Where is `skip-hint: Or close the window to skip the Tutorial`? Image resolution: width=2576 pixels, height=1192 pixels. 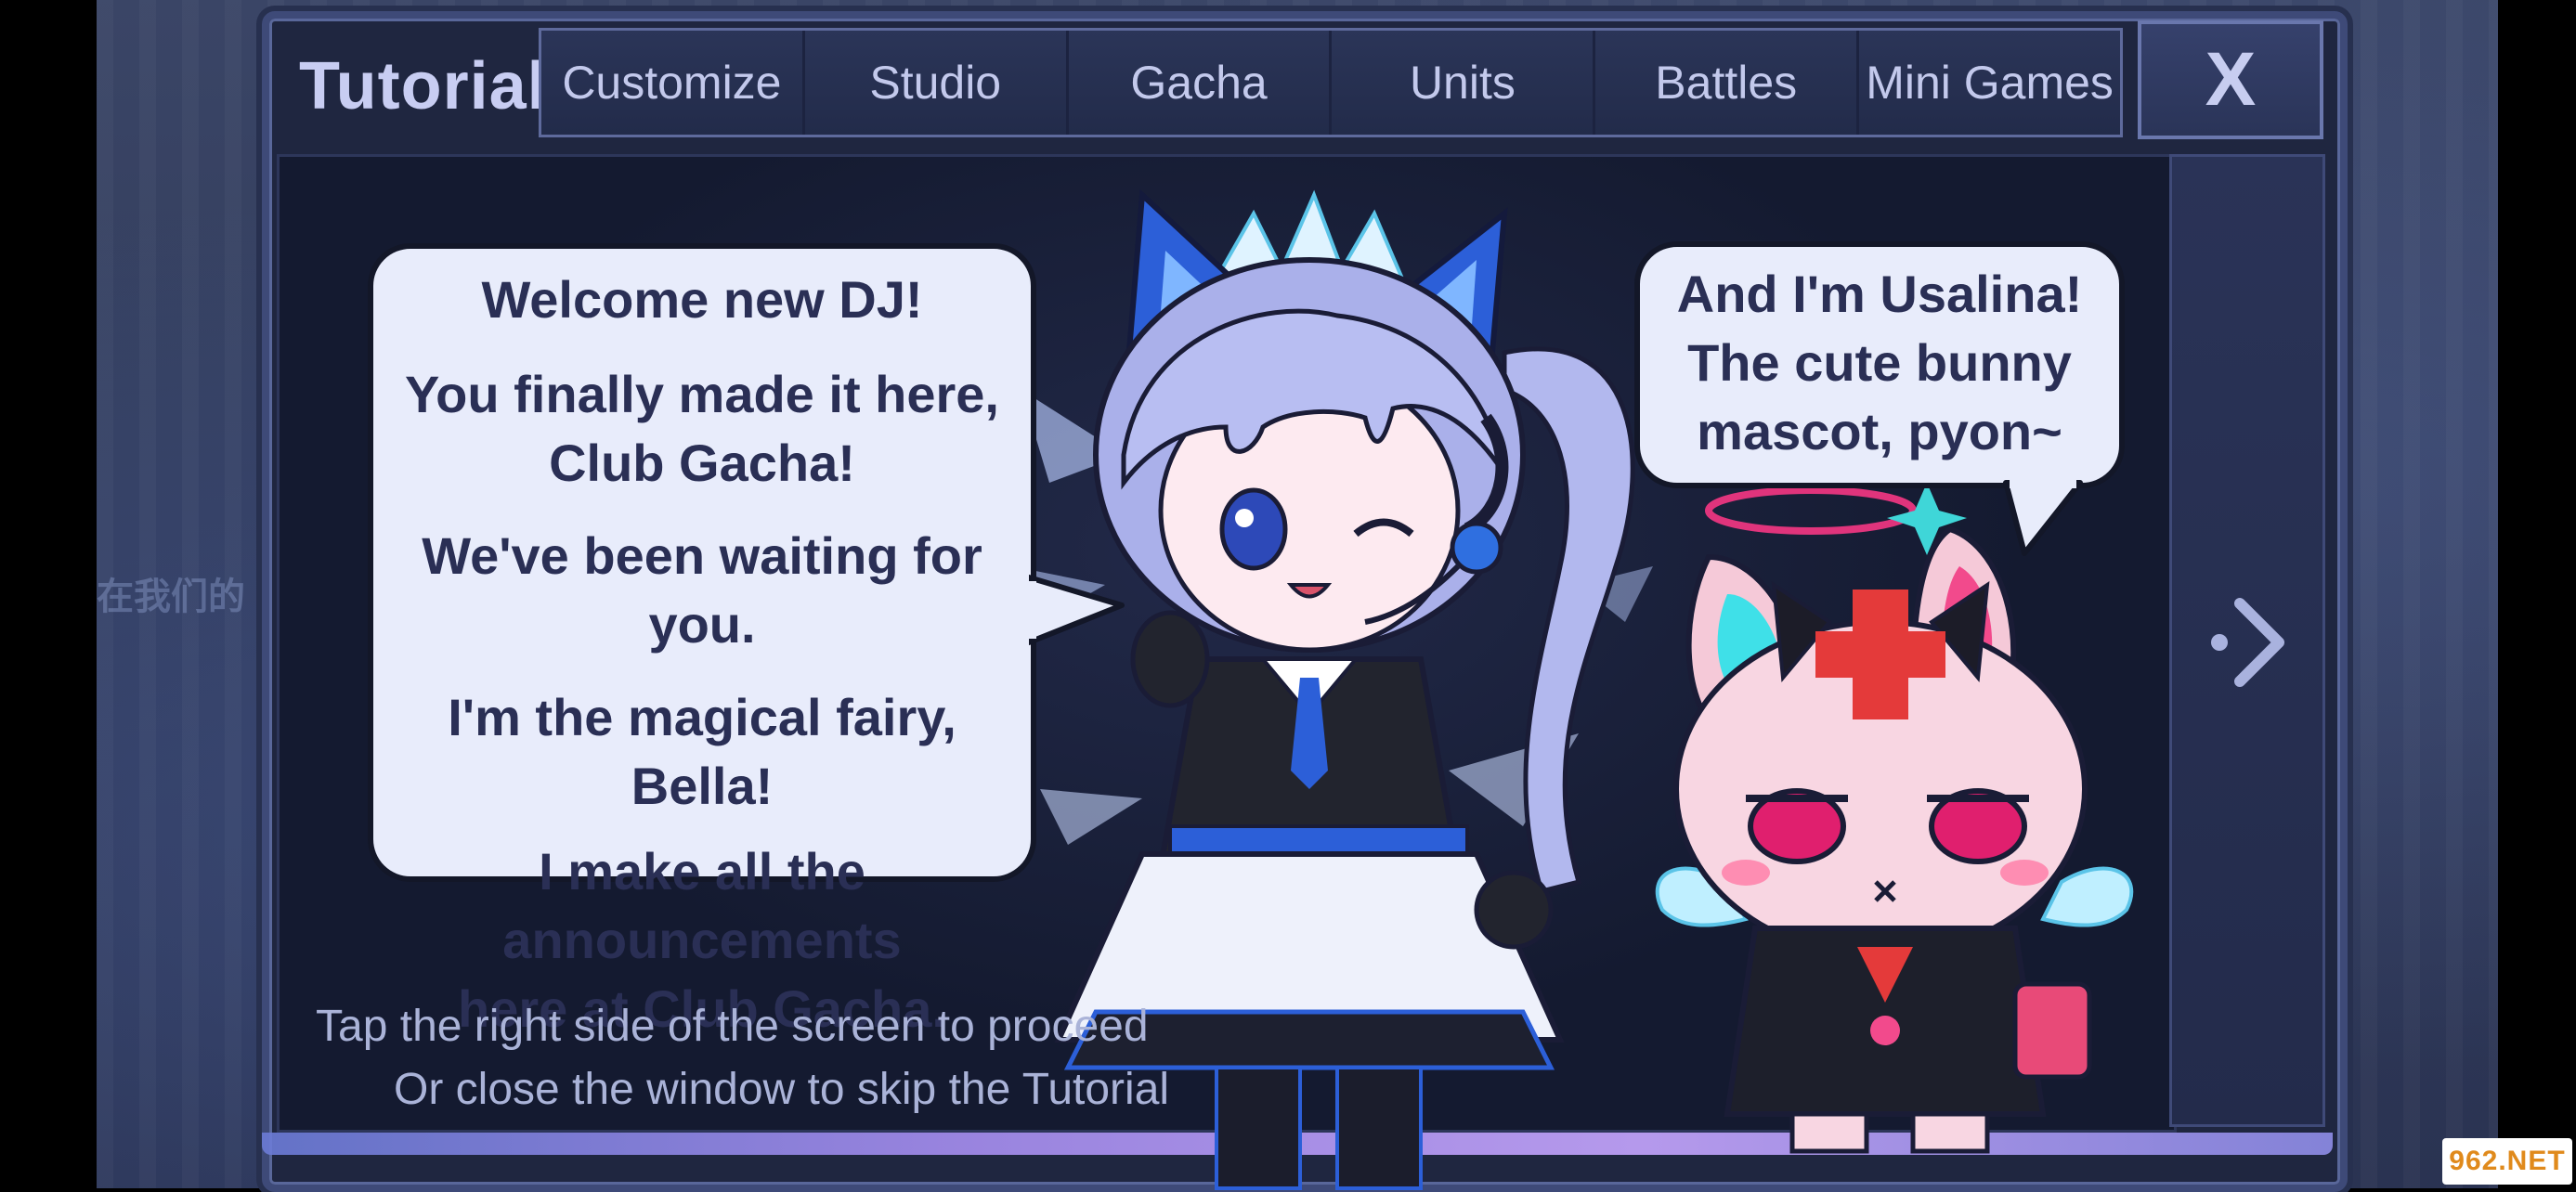
skip-hint: Or close the window to skip the Tutorial is located at coordinates (782, 1089).